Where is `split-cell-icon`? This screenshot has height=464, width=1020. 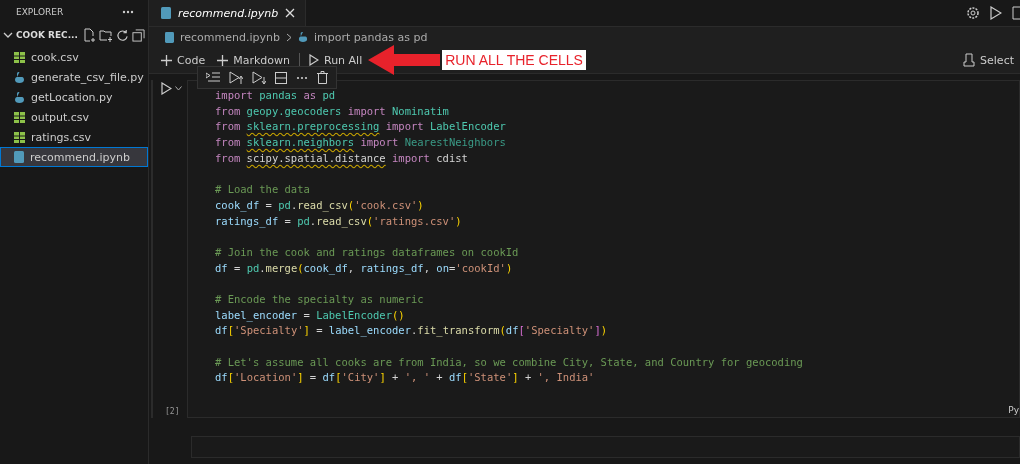 split-cell-icon is located at coordinates (281, 77).